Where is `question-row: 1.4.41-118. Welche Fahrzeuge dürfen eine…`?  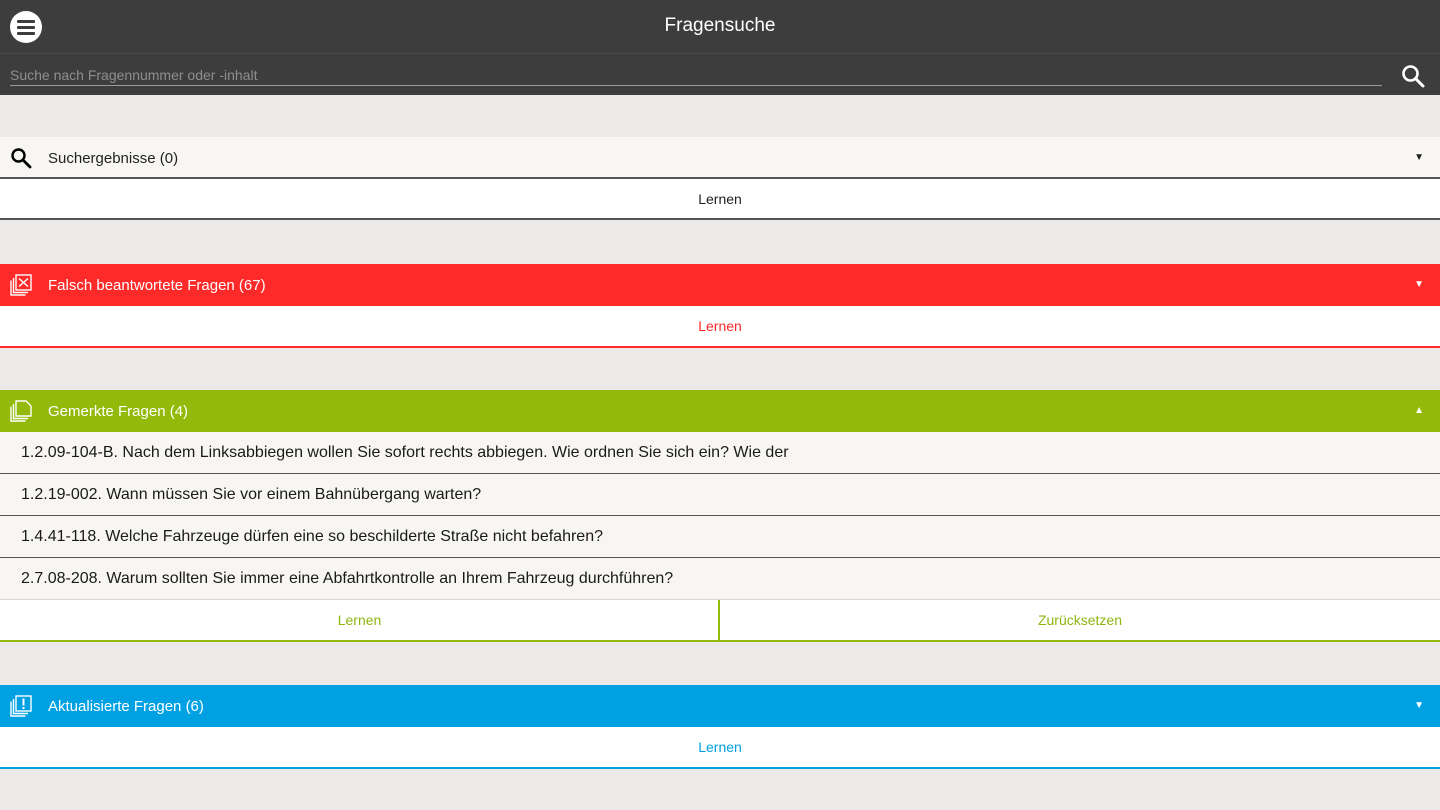 question-row: 1.4.41-118. Welche Fahrzeuge dürfen eine… is located at coordinates (720, 537).